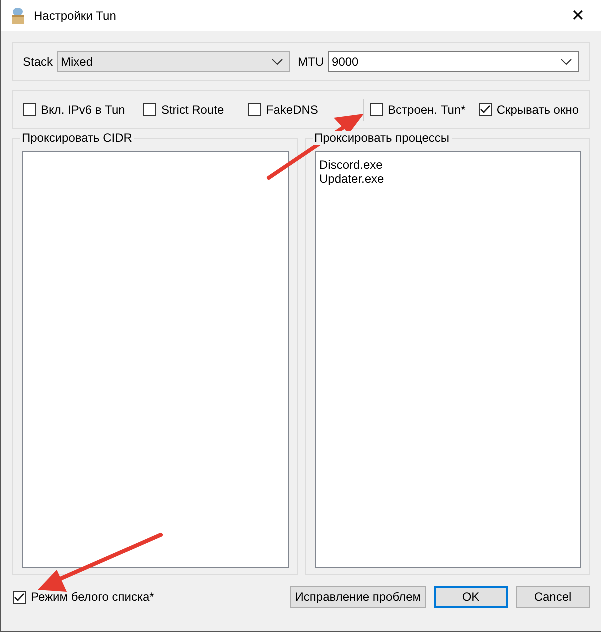  I want to click on dialog-button: Исправление проблем, so click(358, 597).